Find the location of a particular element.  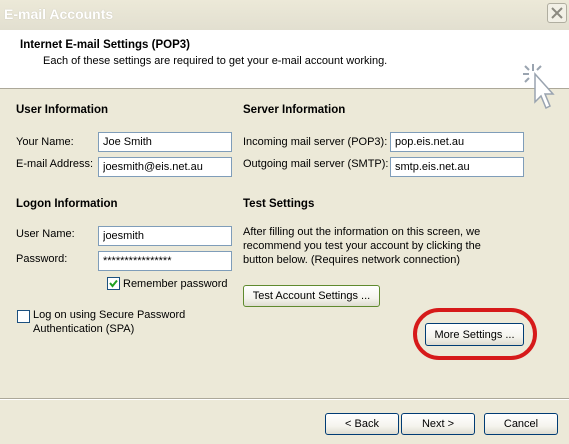

checkmark-icon is located at coordinates (113, 283).